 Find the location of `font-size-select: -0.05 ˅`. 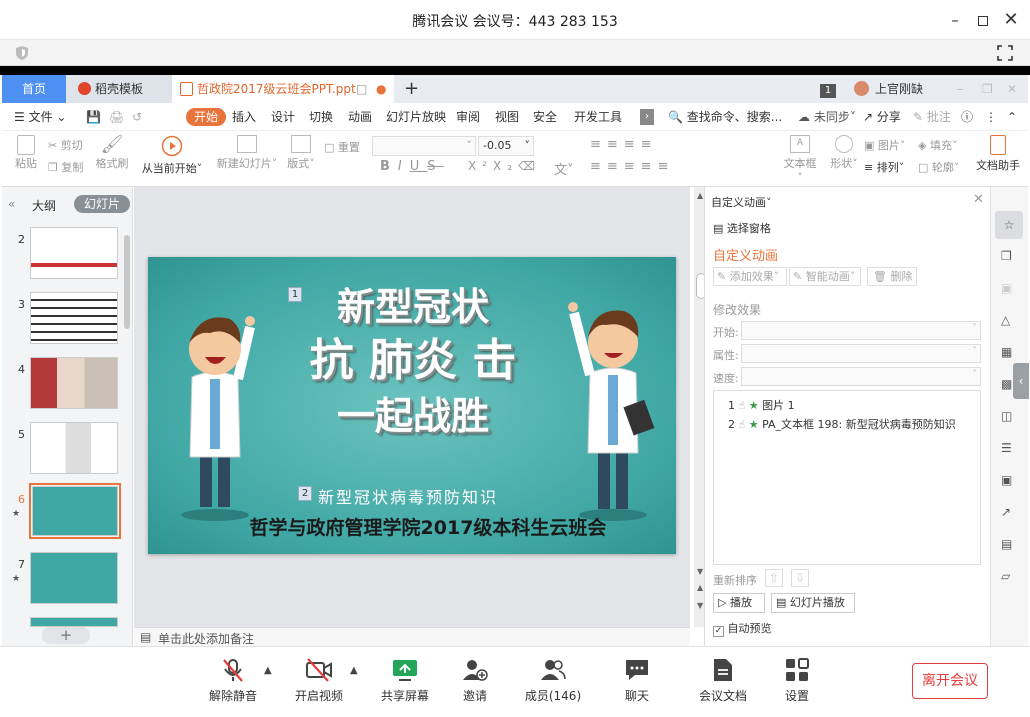

font-size-select: -0.05 ˅ is located at coordinates (506, 146).